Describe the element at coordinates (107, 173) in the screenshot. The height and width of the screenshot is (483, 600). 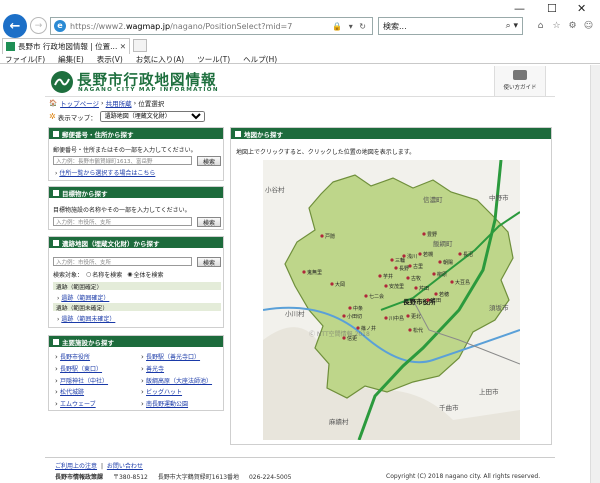
I see `address-list-link: 住所一覧から選択する場合はこちら` at that location.